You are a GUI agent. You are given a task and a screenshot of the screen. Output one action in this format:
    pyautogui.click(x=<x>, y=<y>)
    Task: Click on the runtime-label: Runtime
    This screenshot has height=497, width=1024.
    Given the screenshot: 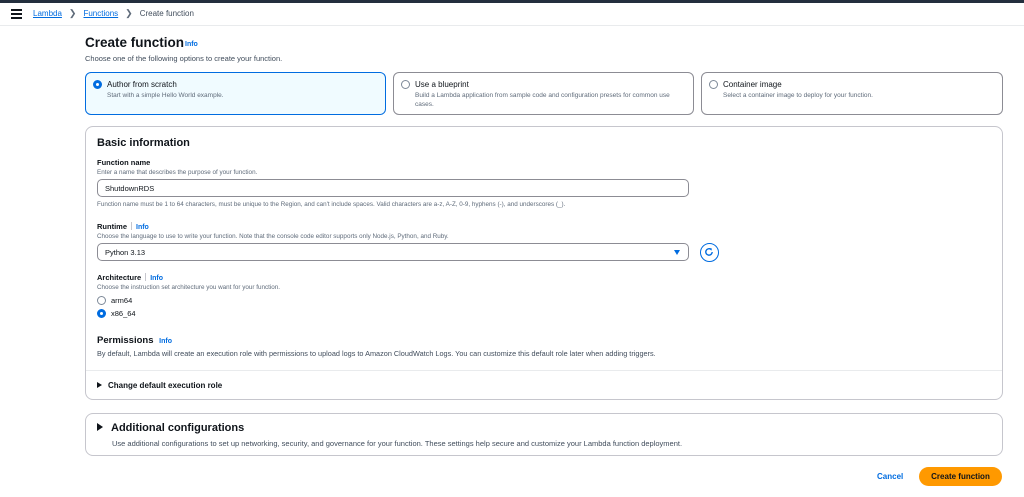 What is the action you would take?
    pyautogui.click(x=112, y=226)
    